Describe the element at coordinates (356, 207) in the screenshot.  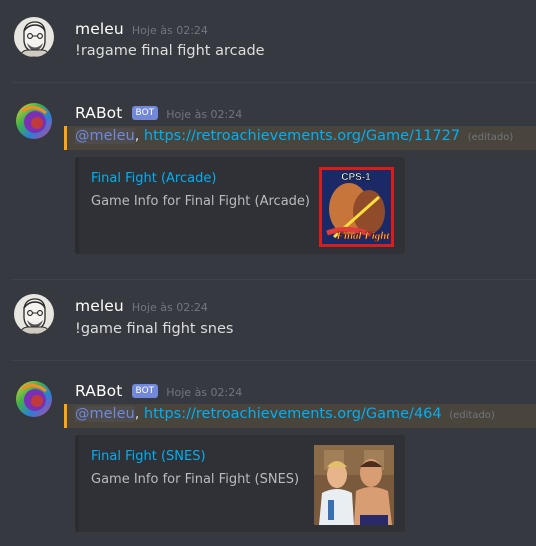
I see `embed-thumbnail: CPS-1 Final Fight` at that location.